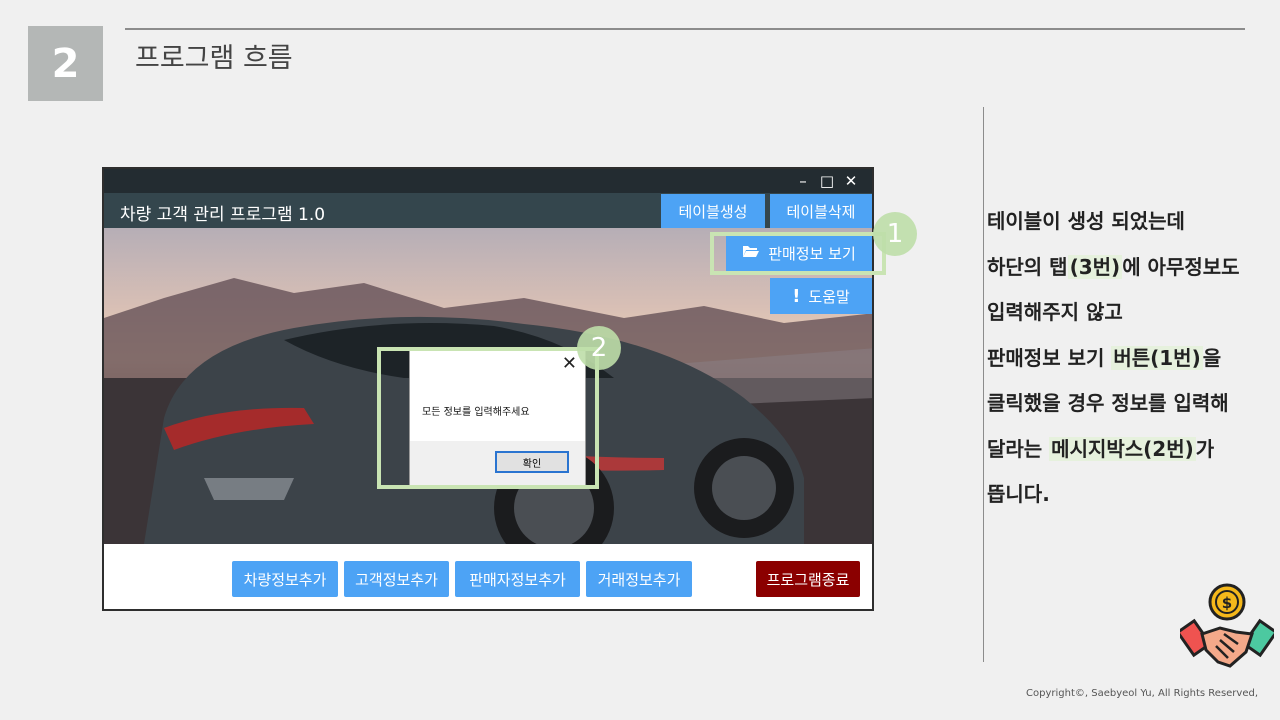  What do you see at coordinates (1205, 448) in the screenshot?
I see `description-part: 가` at bounding box center [1205, 448].